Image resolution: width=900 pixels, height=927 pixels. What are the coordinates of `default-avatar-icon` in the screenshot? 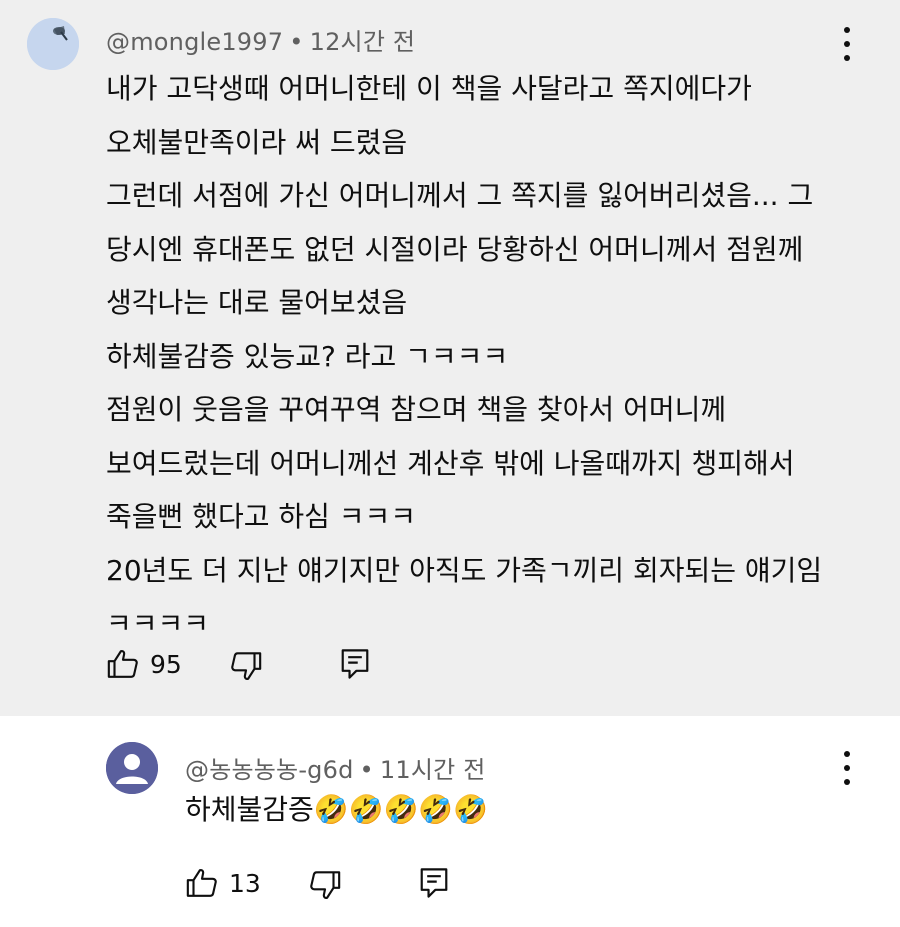 It's located at (132, 768).